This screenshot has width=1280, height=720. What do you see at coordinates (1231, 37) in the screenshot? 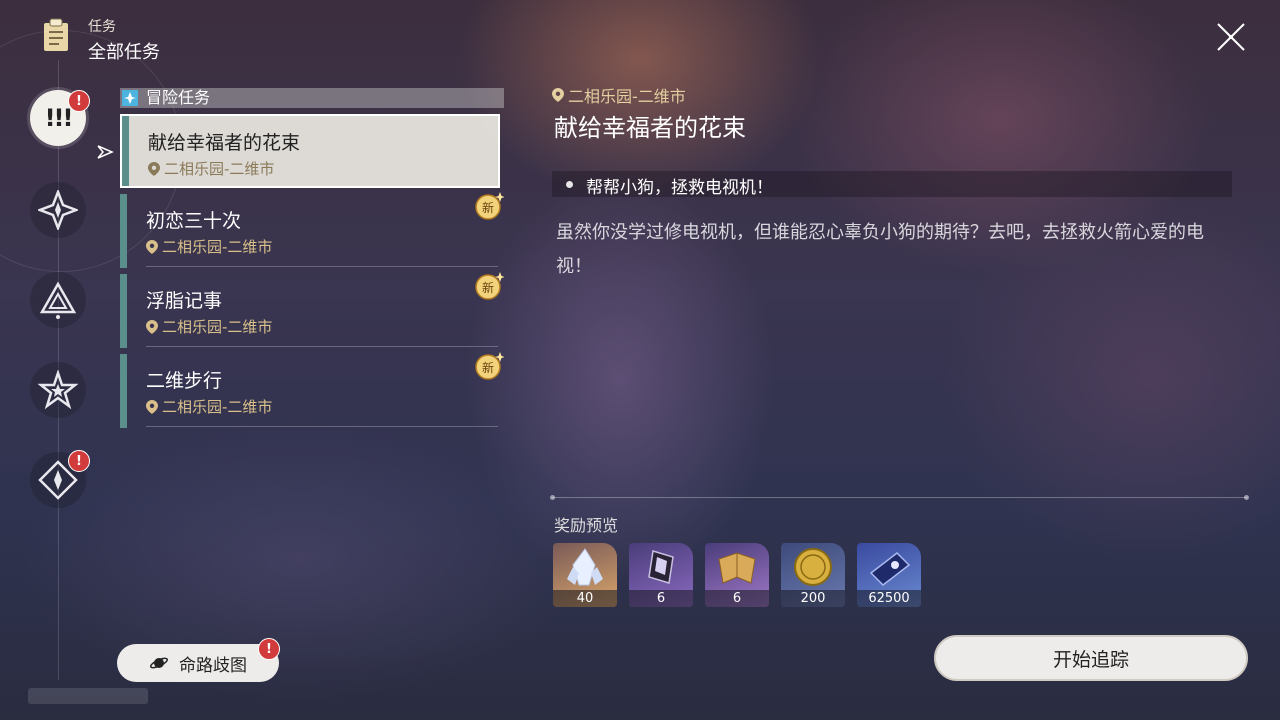
I see `close-icon` at bounding box center [1231, 37].